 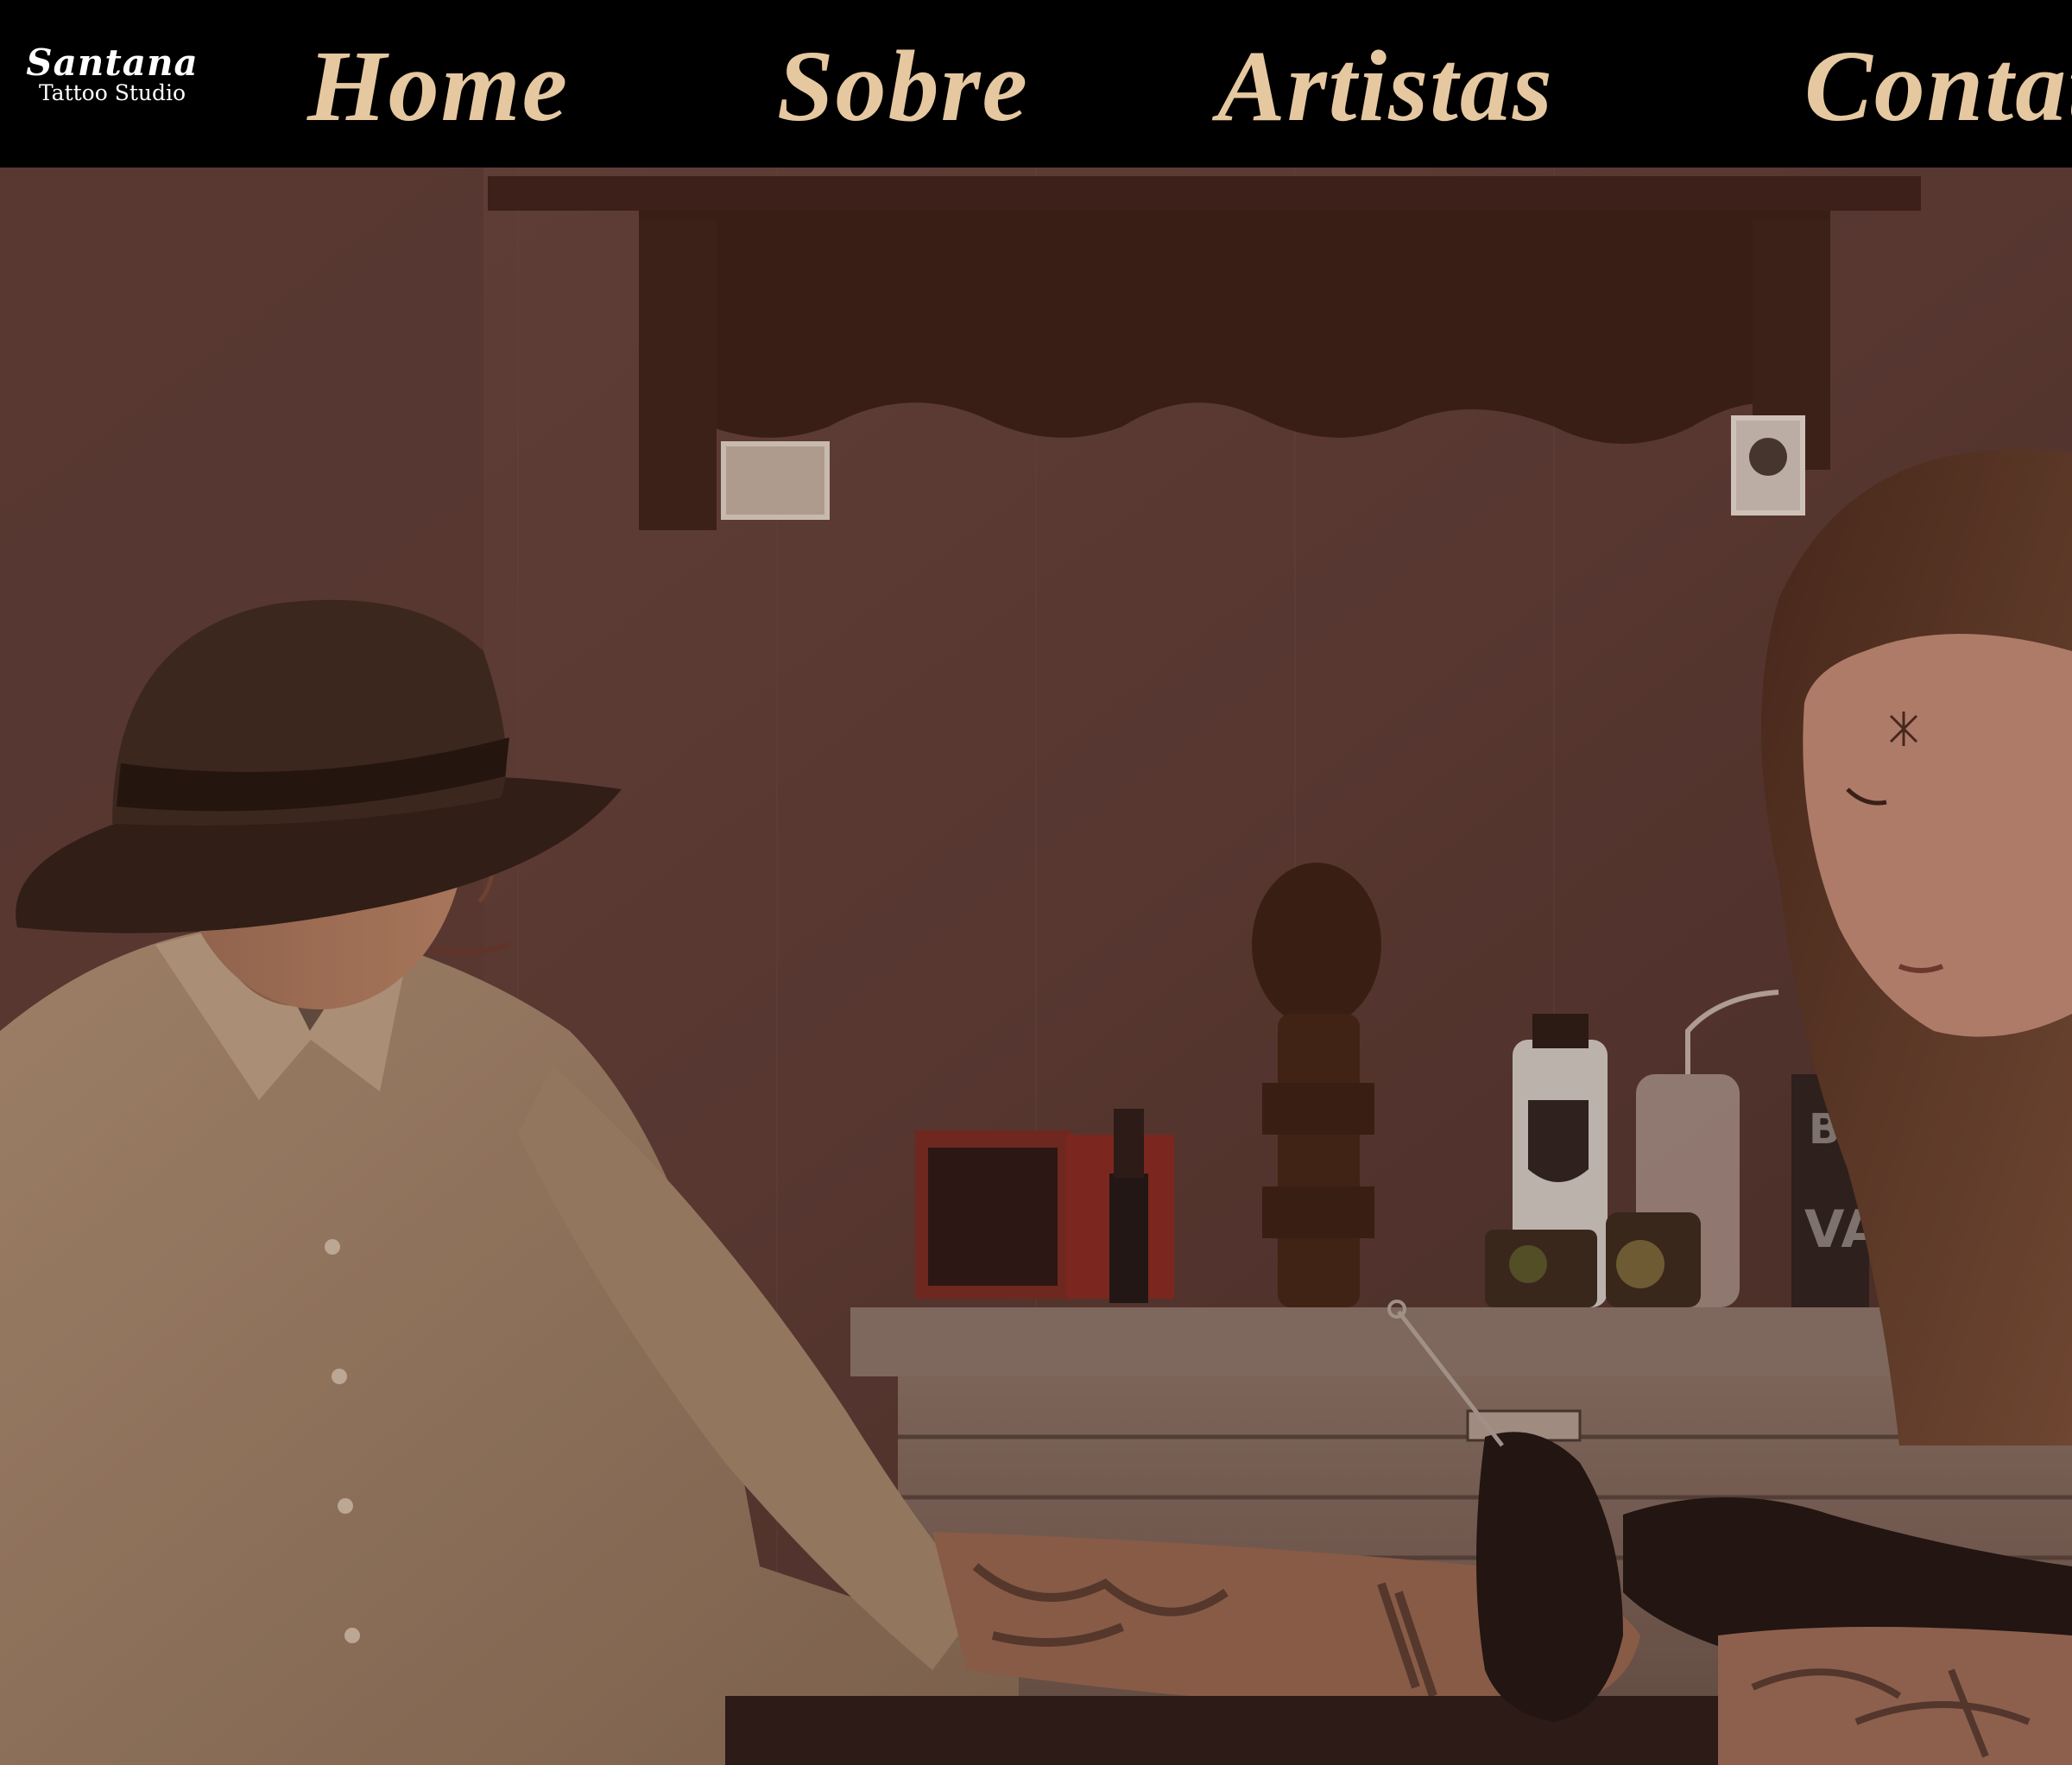 I want to click on brand-logo: Santana Tattoo Studio, so click(x=112, y=74).